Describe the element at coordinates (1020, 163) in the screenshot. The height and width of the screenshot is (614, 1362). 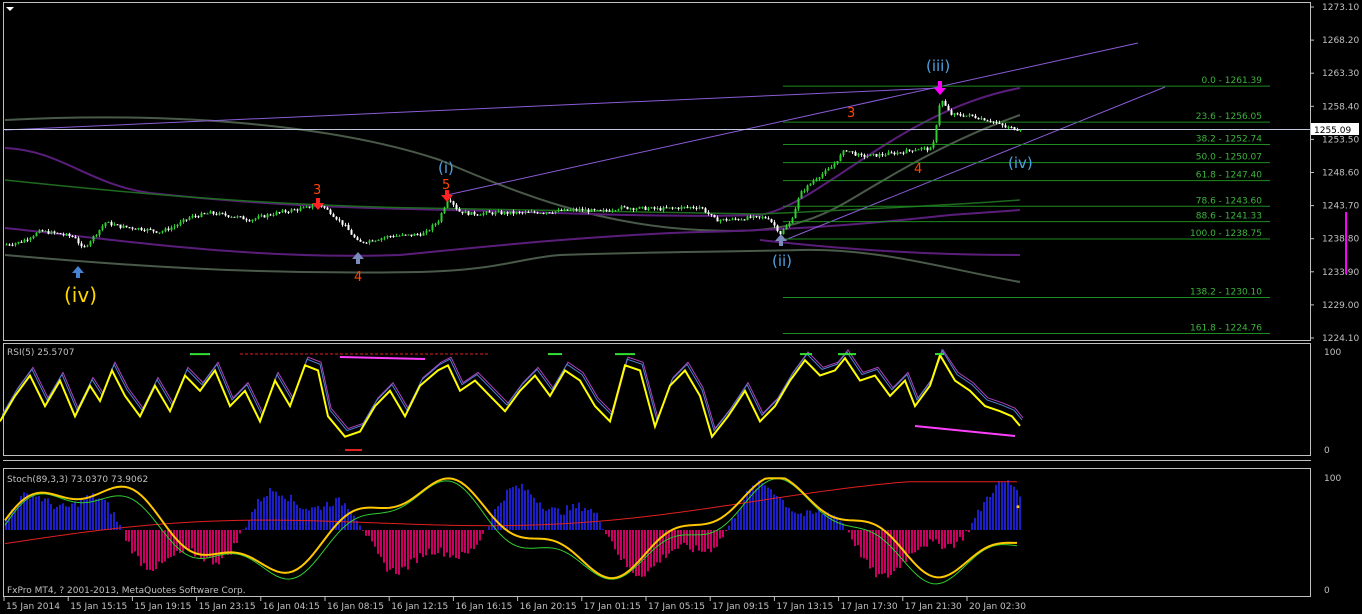
I see `wave-label-iv-small: (iv)` at that location.